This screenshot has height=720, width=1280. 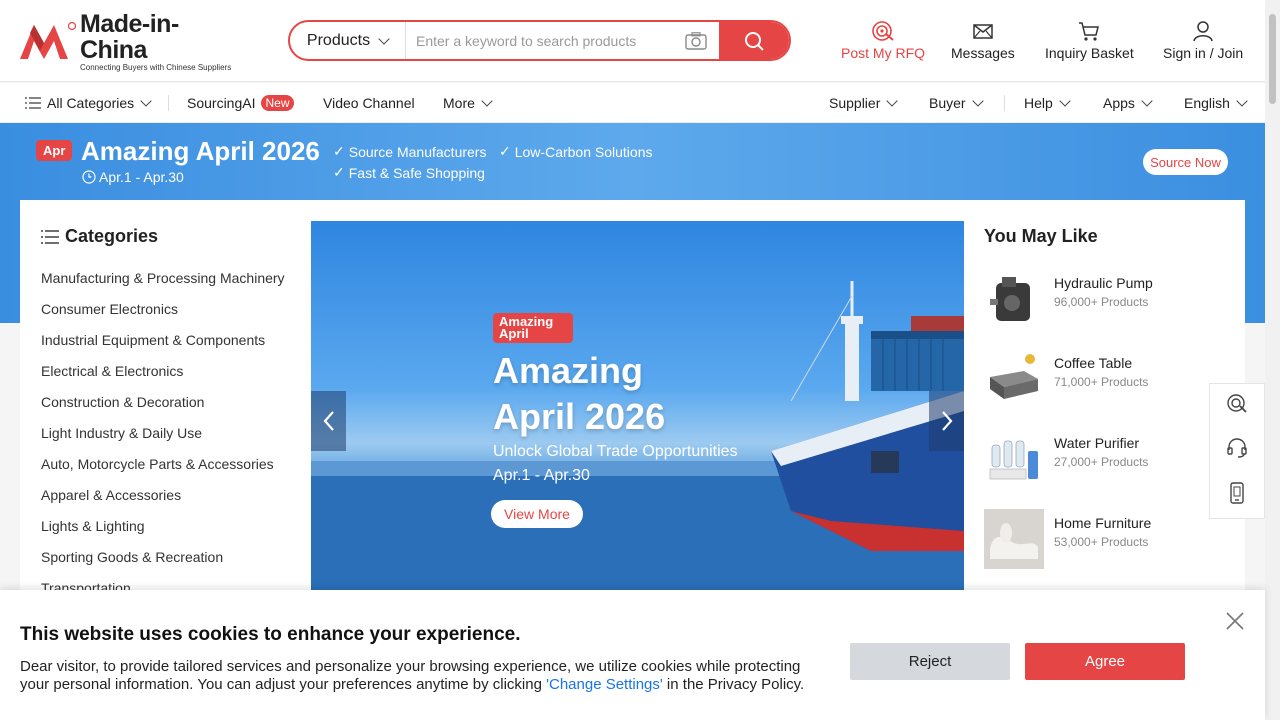 I want to click on buyer-label: Buyer, so click(x=947, y=103).